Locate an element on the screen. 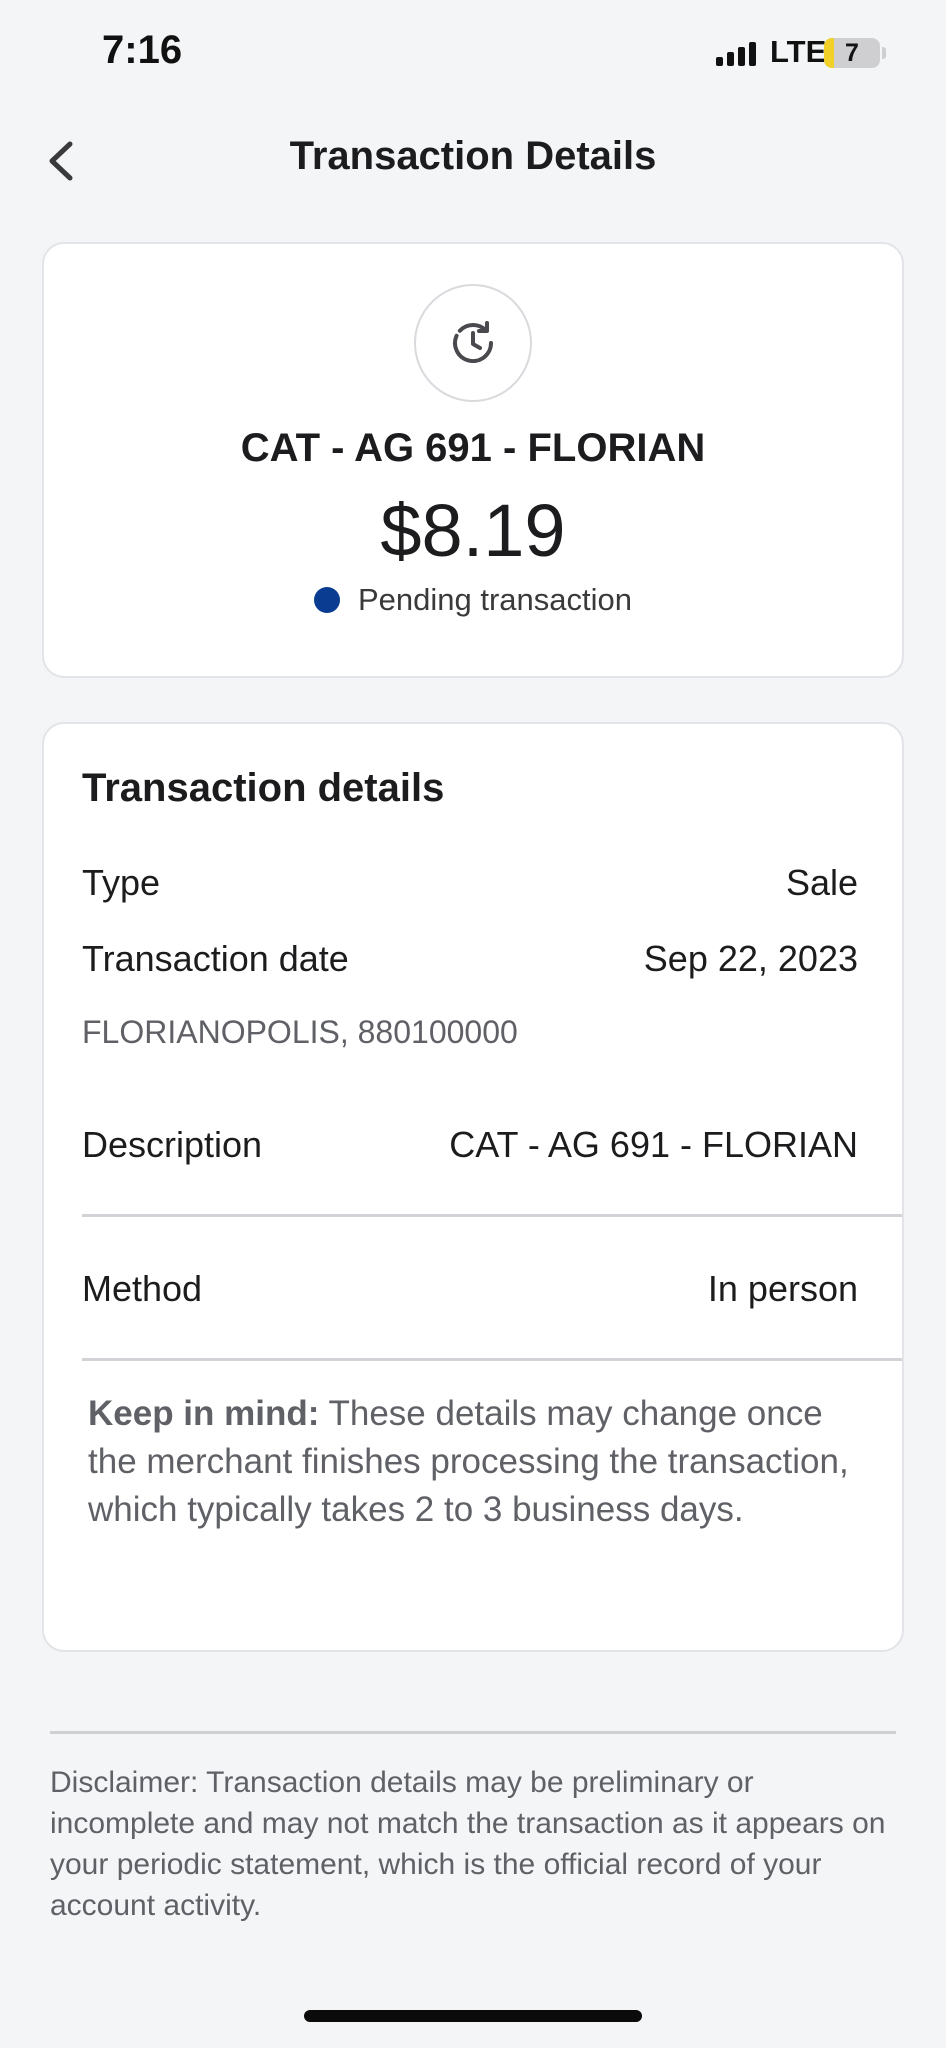 This screenshot has width=946, height=2048. method-value: In person is located at coordinates (782, 1288).